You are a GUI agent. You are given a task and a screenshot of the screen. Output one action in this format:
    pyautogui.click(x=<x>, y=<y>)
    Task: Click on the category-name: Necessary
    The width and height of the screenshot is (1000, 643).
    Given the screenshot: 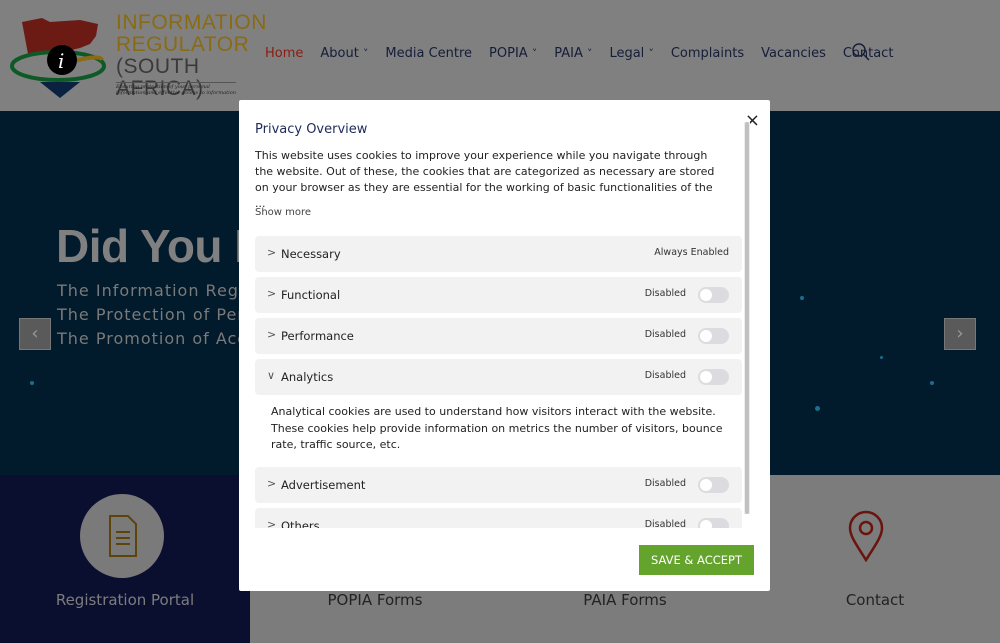 What is the action you would take?
    pyautogui.click(x=311, y=254)
    